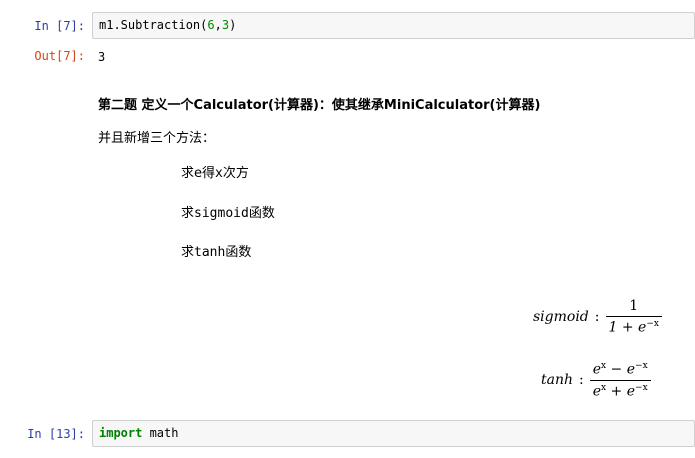  I want to click on output-value: 3, so click(102, 57).